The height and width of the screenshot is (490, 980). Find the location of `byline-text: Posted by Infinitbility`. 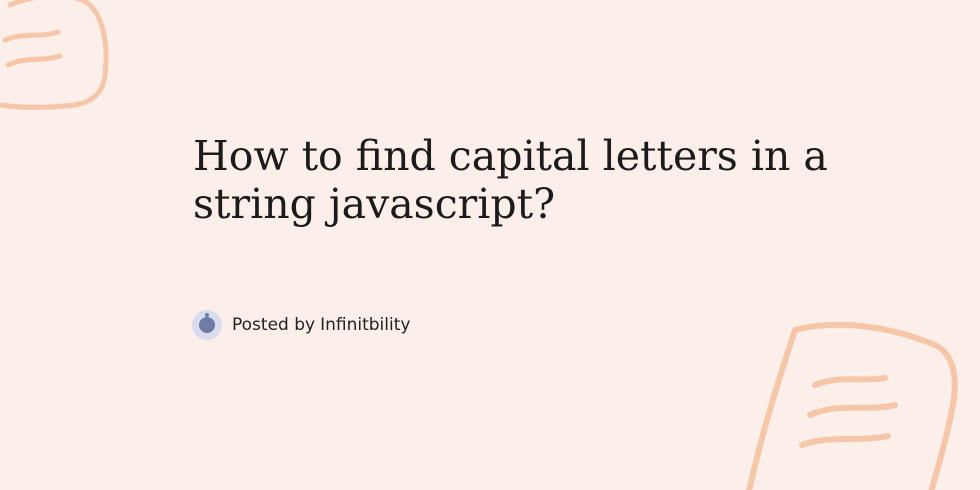

byline-text: Posted by Infinitbility is located at coordinates (321, 325).